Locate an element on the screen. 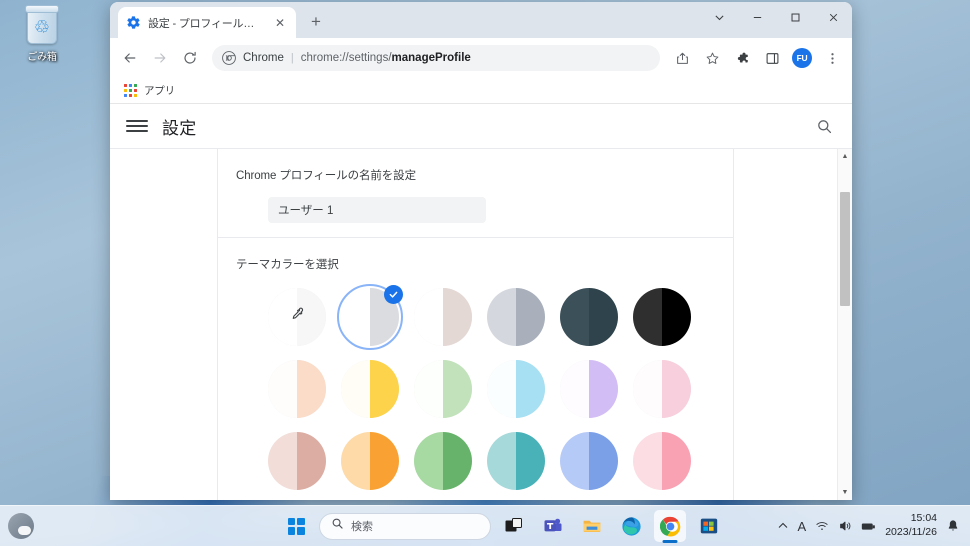  close-button is located at coordinates (833, 17).